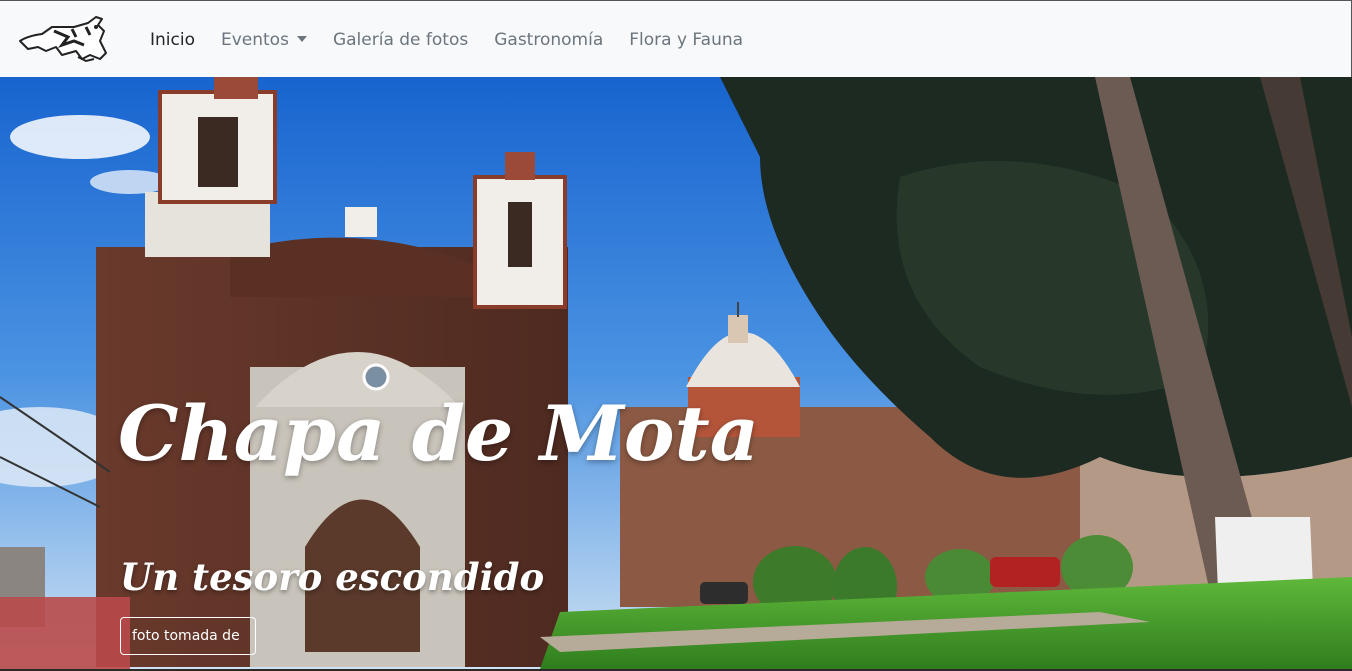 The height and width of the screenshot is (671, 1352). I want to click on nav-item-galeria: Galería de fotos, so click(400, 40).